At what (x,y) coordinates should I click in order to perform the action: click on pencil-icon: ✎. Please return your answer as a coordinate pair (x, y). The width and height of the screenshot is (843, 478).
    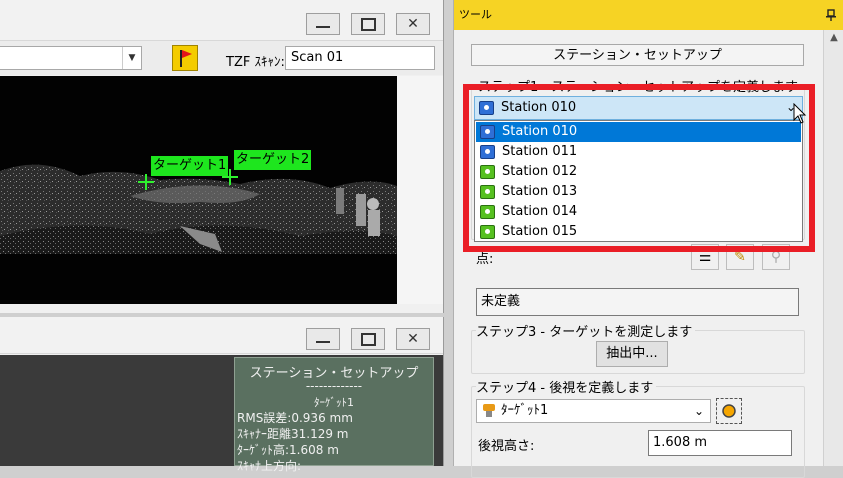
    Looking at the image, I should click on (740, 257).